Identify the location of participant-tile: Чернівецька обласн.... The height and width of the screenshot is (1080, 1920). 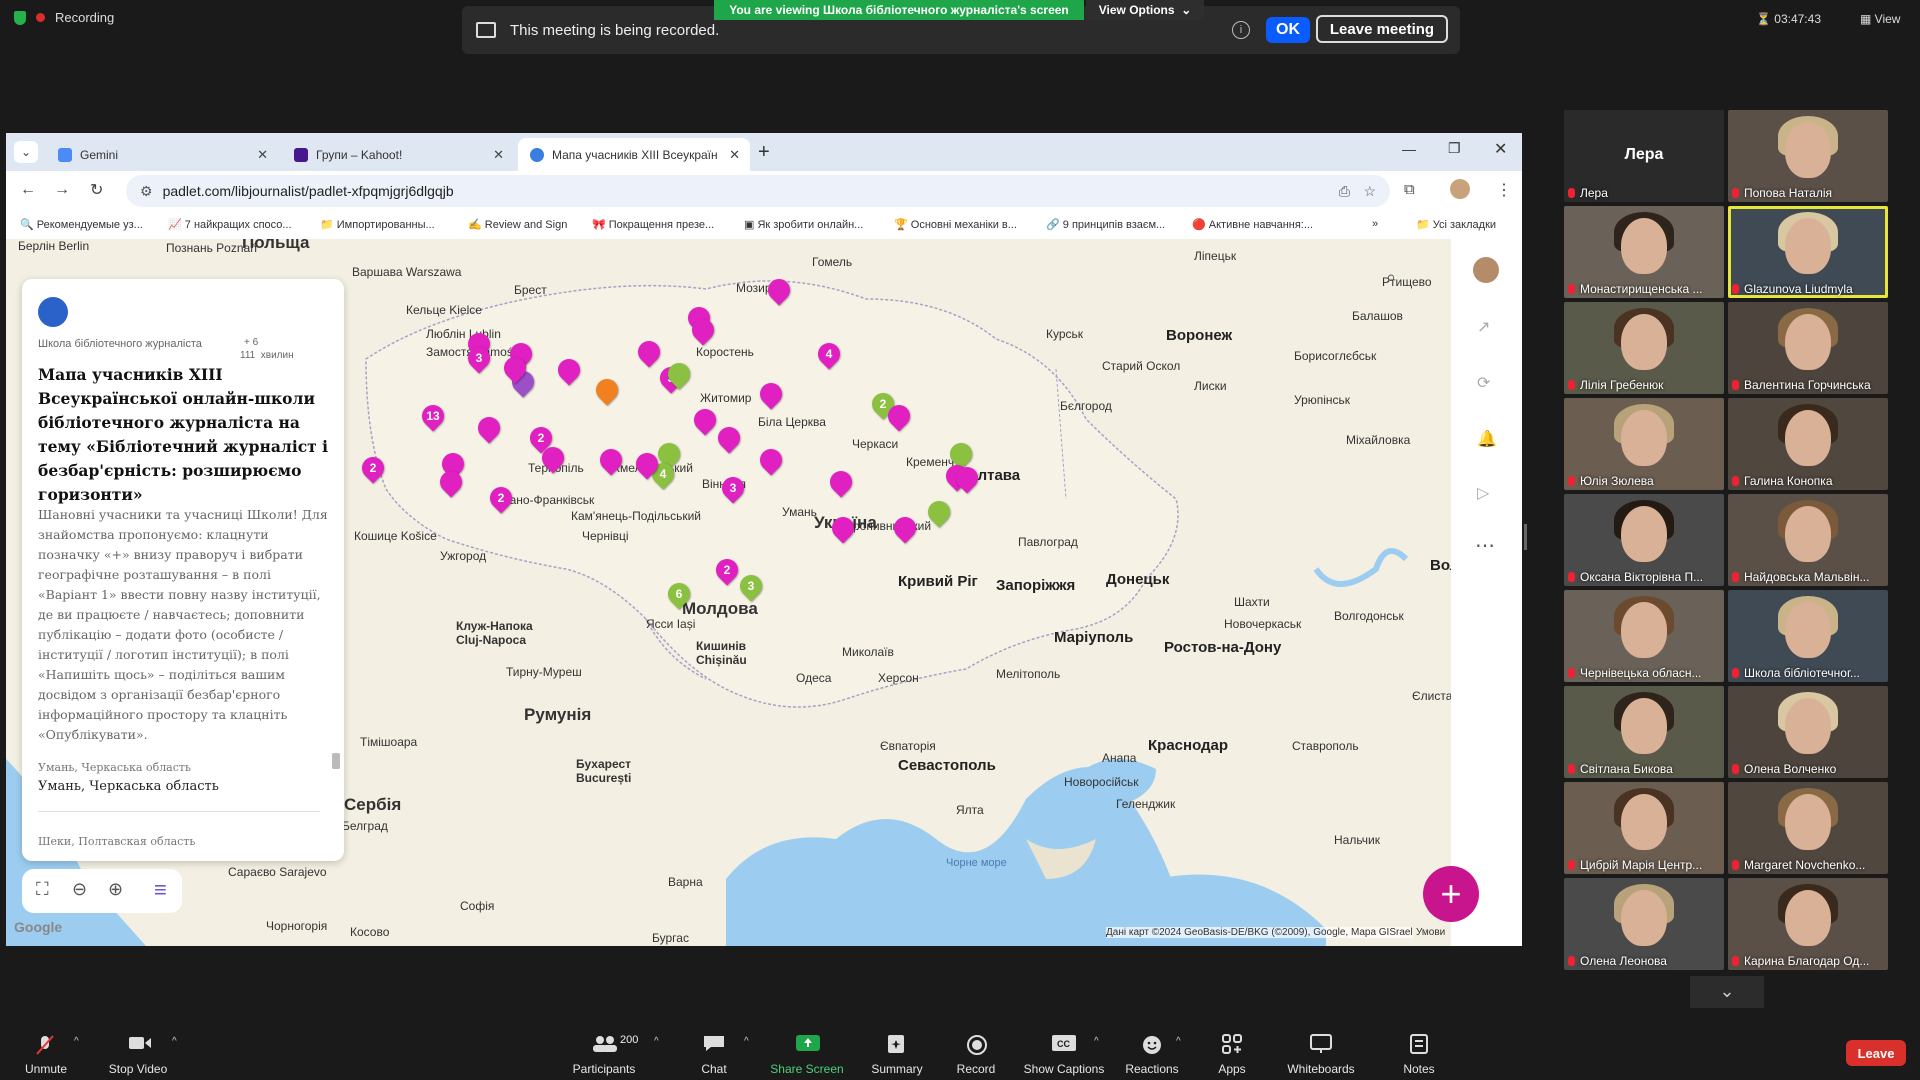
(1644, 636).